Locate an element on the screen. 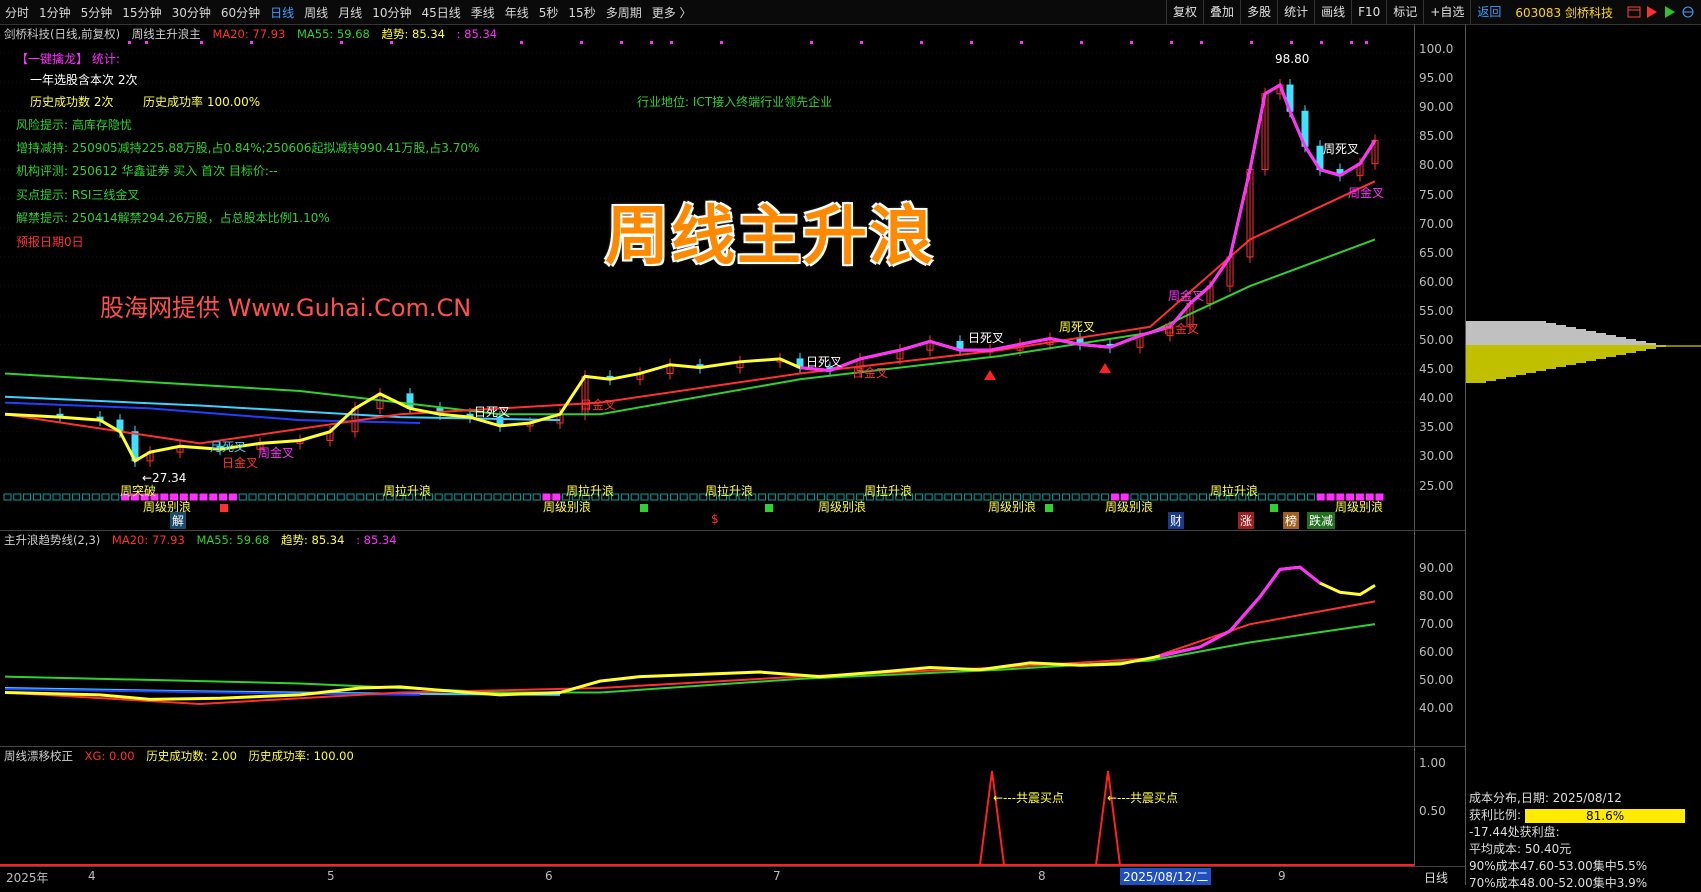 The image size is (1701, 892). period-tab: 周线 is located at coordinates (316, 12).